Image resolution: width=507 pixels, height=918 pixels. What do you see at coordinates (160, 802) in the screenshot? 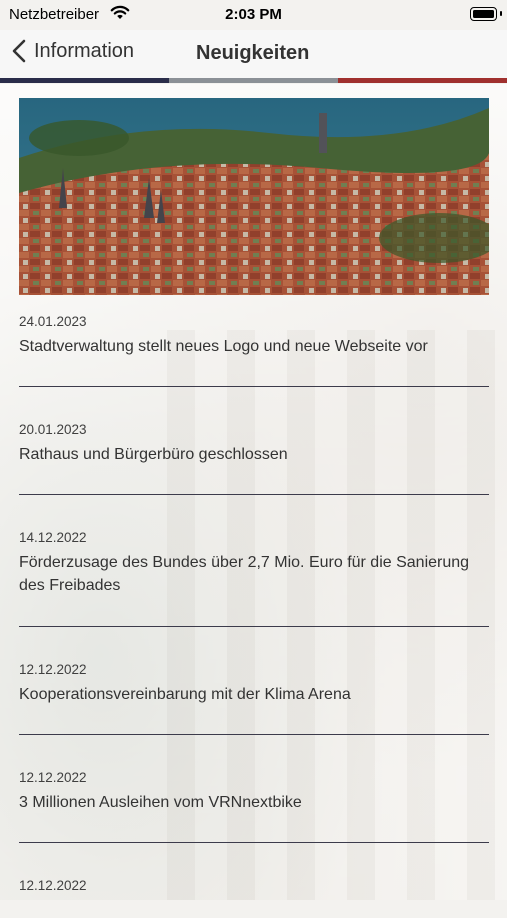
I see `news-title: 3 Millionen Ausleihen vom VRNnextbike` at bounding box center [160, 802].